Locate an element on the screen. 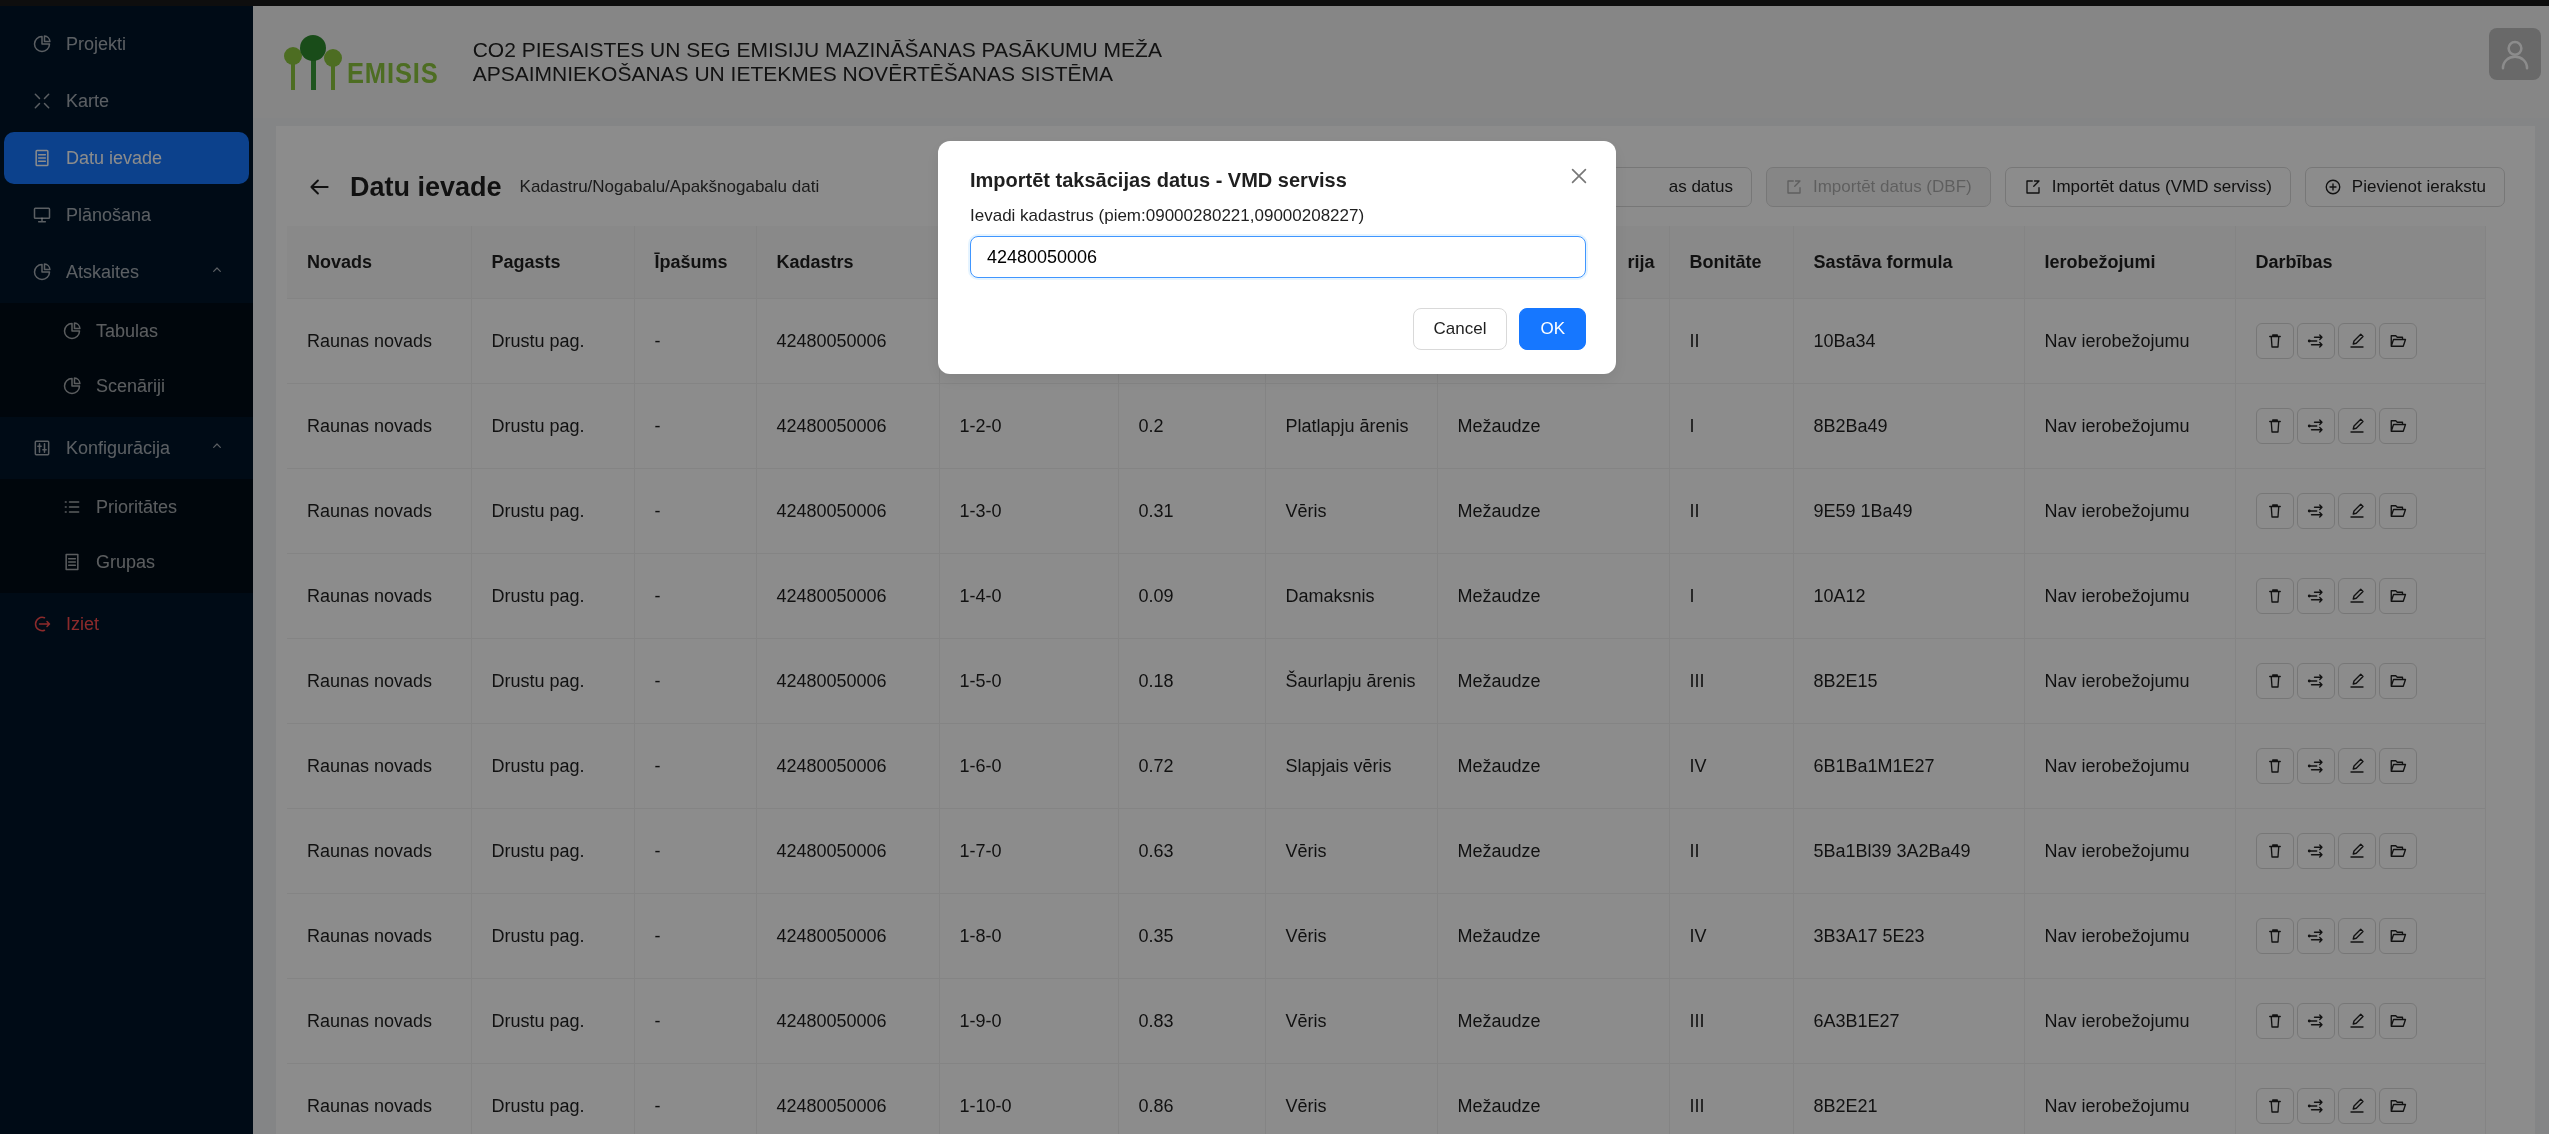  table-cell: Mežaudze is located at coordinates (1553, 1098).